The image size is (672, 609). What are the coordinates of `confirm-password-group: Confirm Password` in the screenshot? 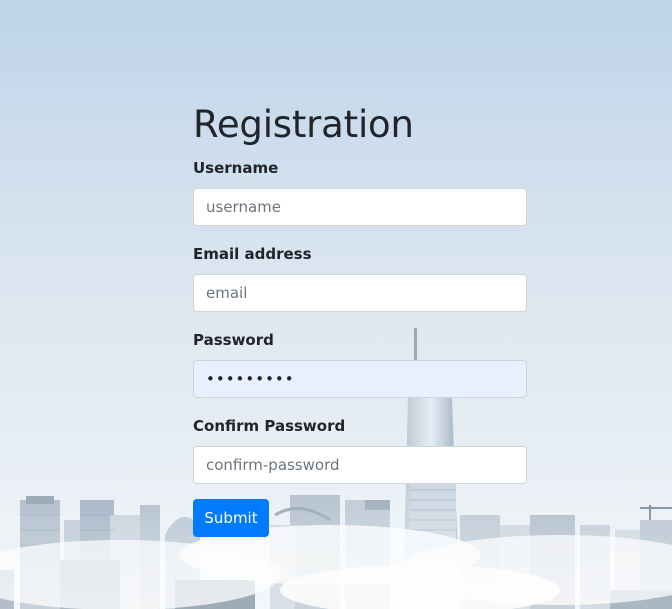 It's located at (360, 450).